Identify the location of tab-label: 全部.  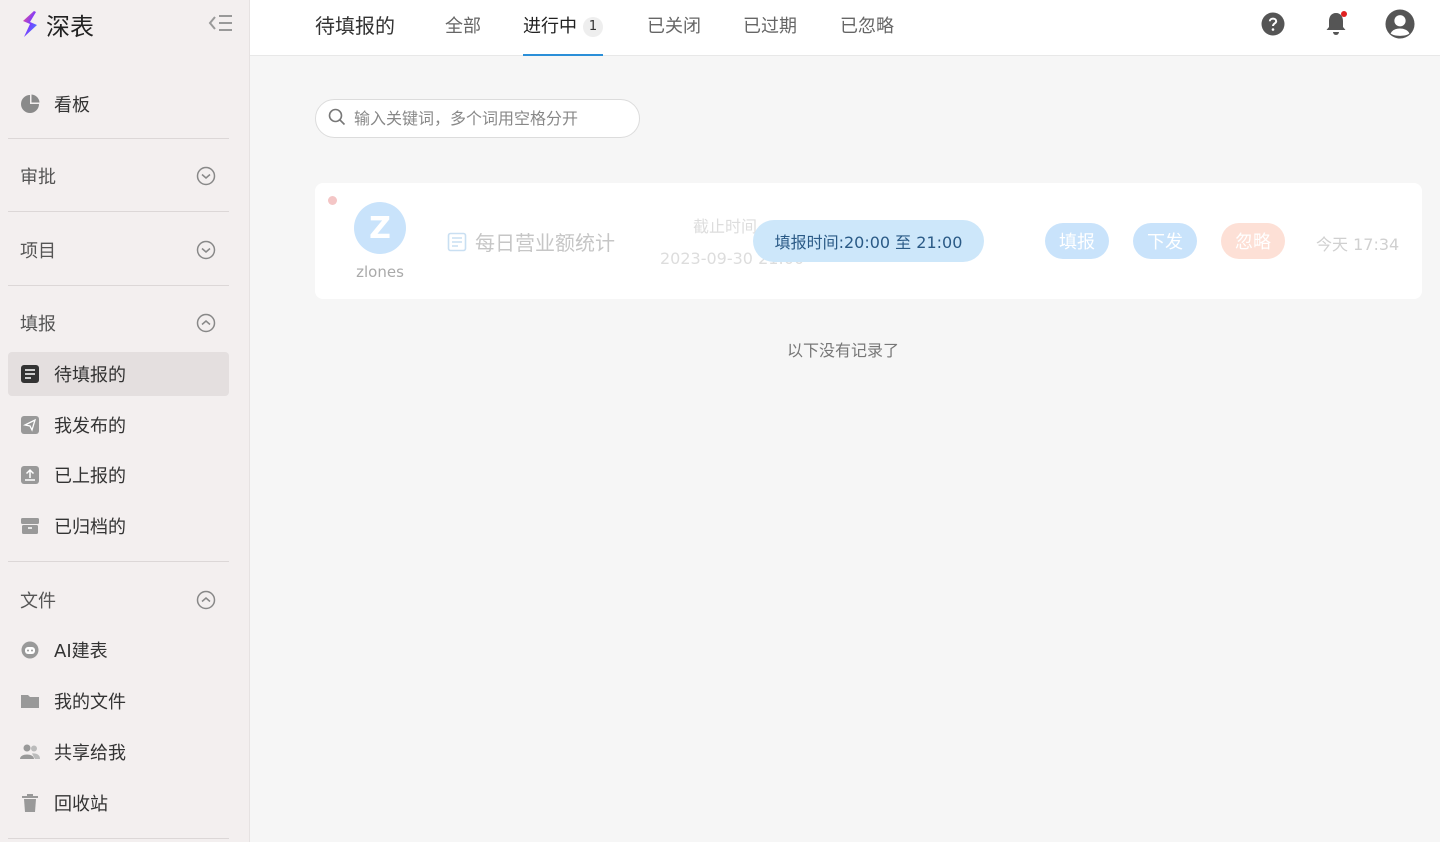
(463, 26).